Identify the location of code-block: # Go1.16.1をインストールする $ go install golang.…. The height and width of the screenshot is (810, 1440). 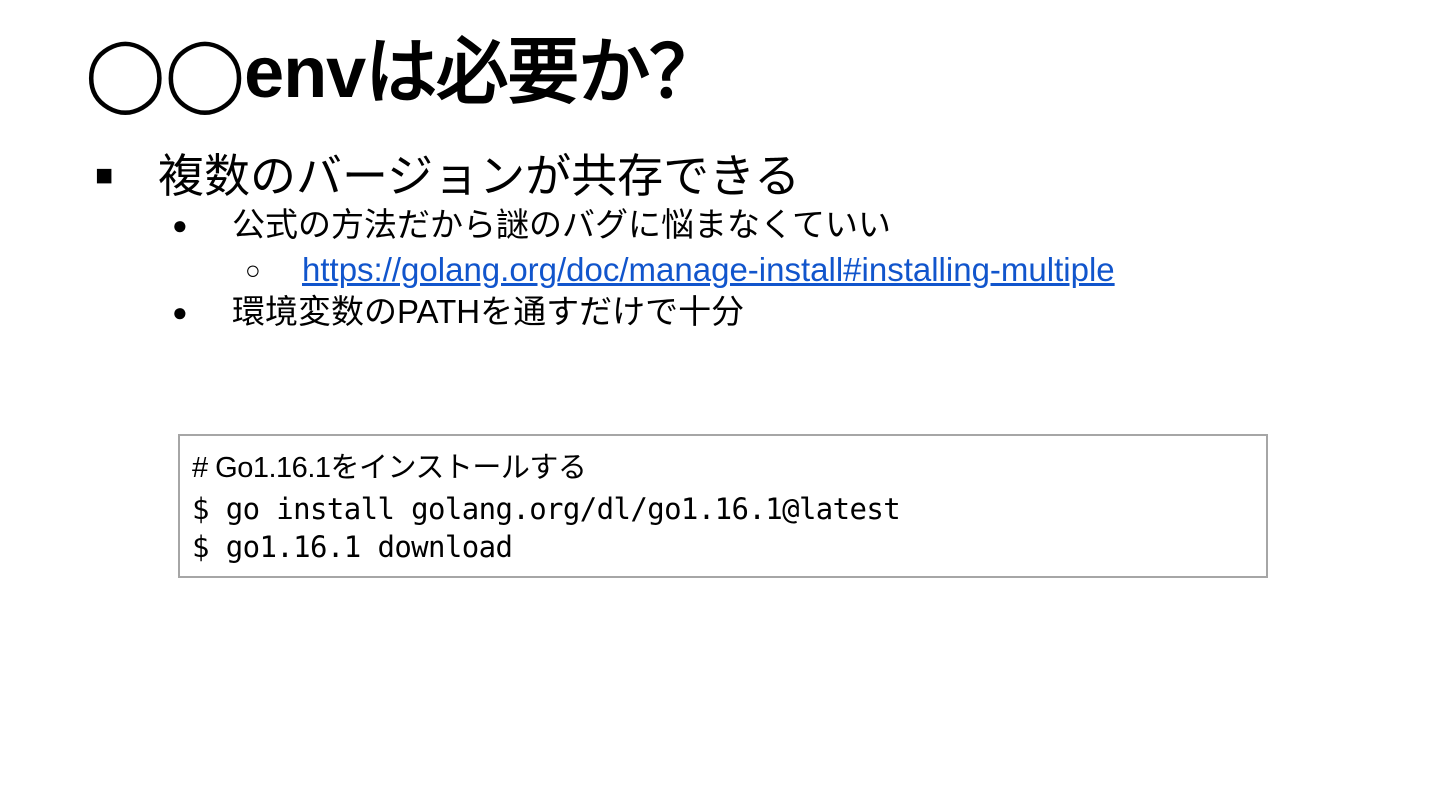
(723, 506).